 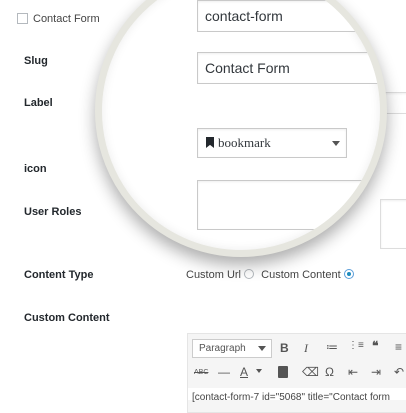 What do you see at coordinates (36, 61) in the screenshot?
I see `slug-label: Slug` at bounding box center [36, 61].